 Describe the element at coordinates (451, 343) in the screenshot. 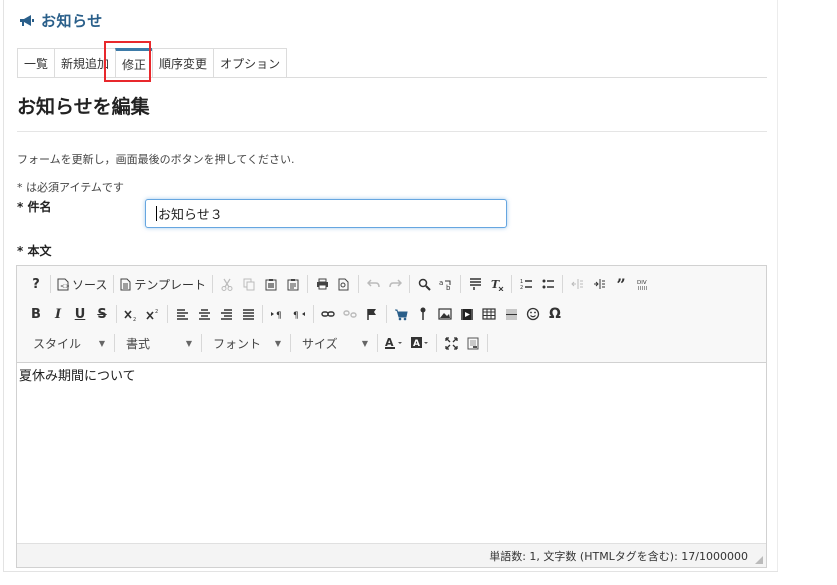

I see `maximize-icon` at that location.